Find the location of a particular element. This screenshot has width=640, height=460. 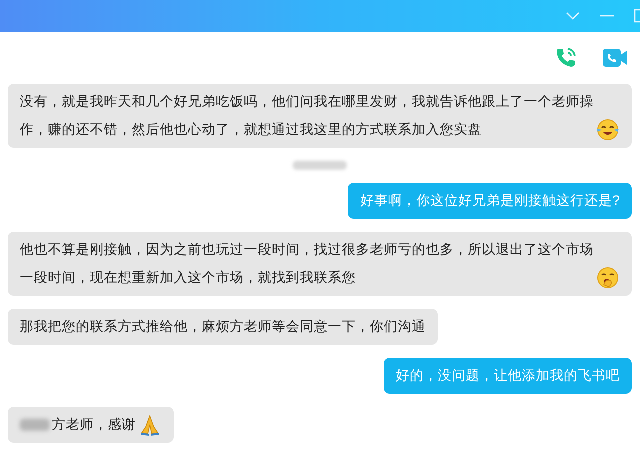

message-text: 方老师，感谢 is located at coordinates (94, 425).